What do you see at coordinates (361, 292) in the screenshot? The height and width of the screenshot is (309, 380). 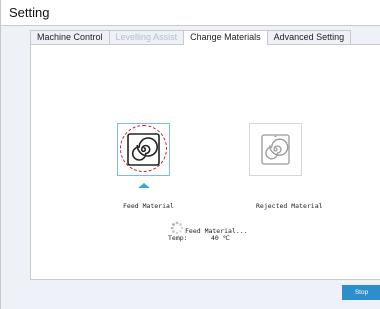 I see `stop-button: Stop` at bounding box center [361, 292].